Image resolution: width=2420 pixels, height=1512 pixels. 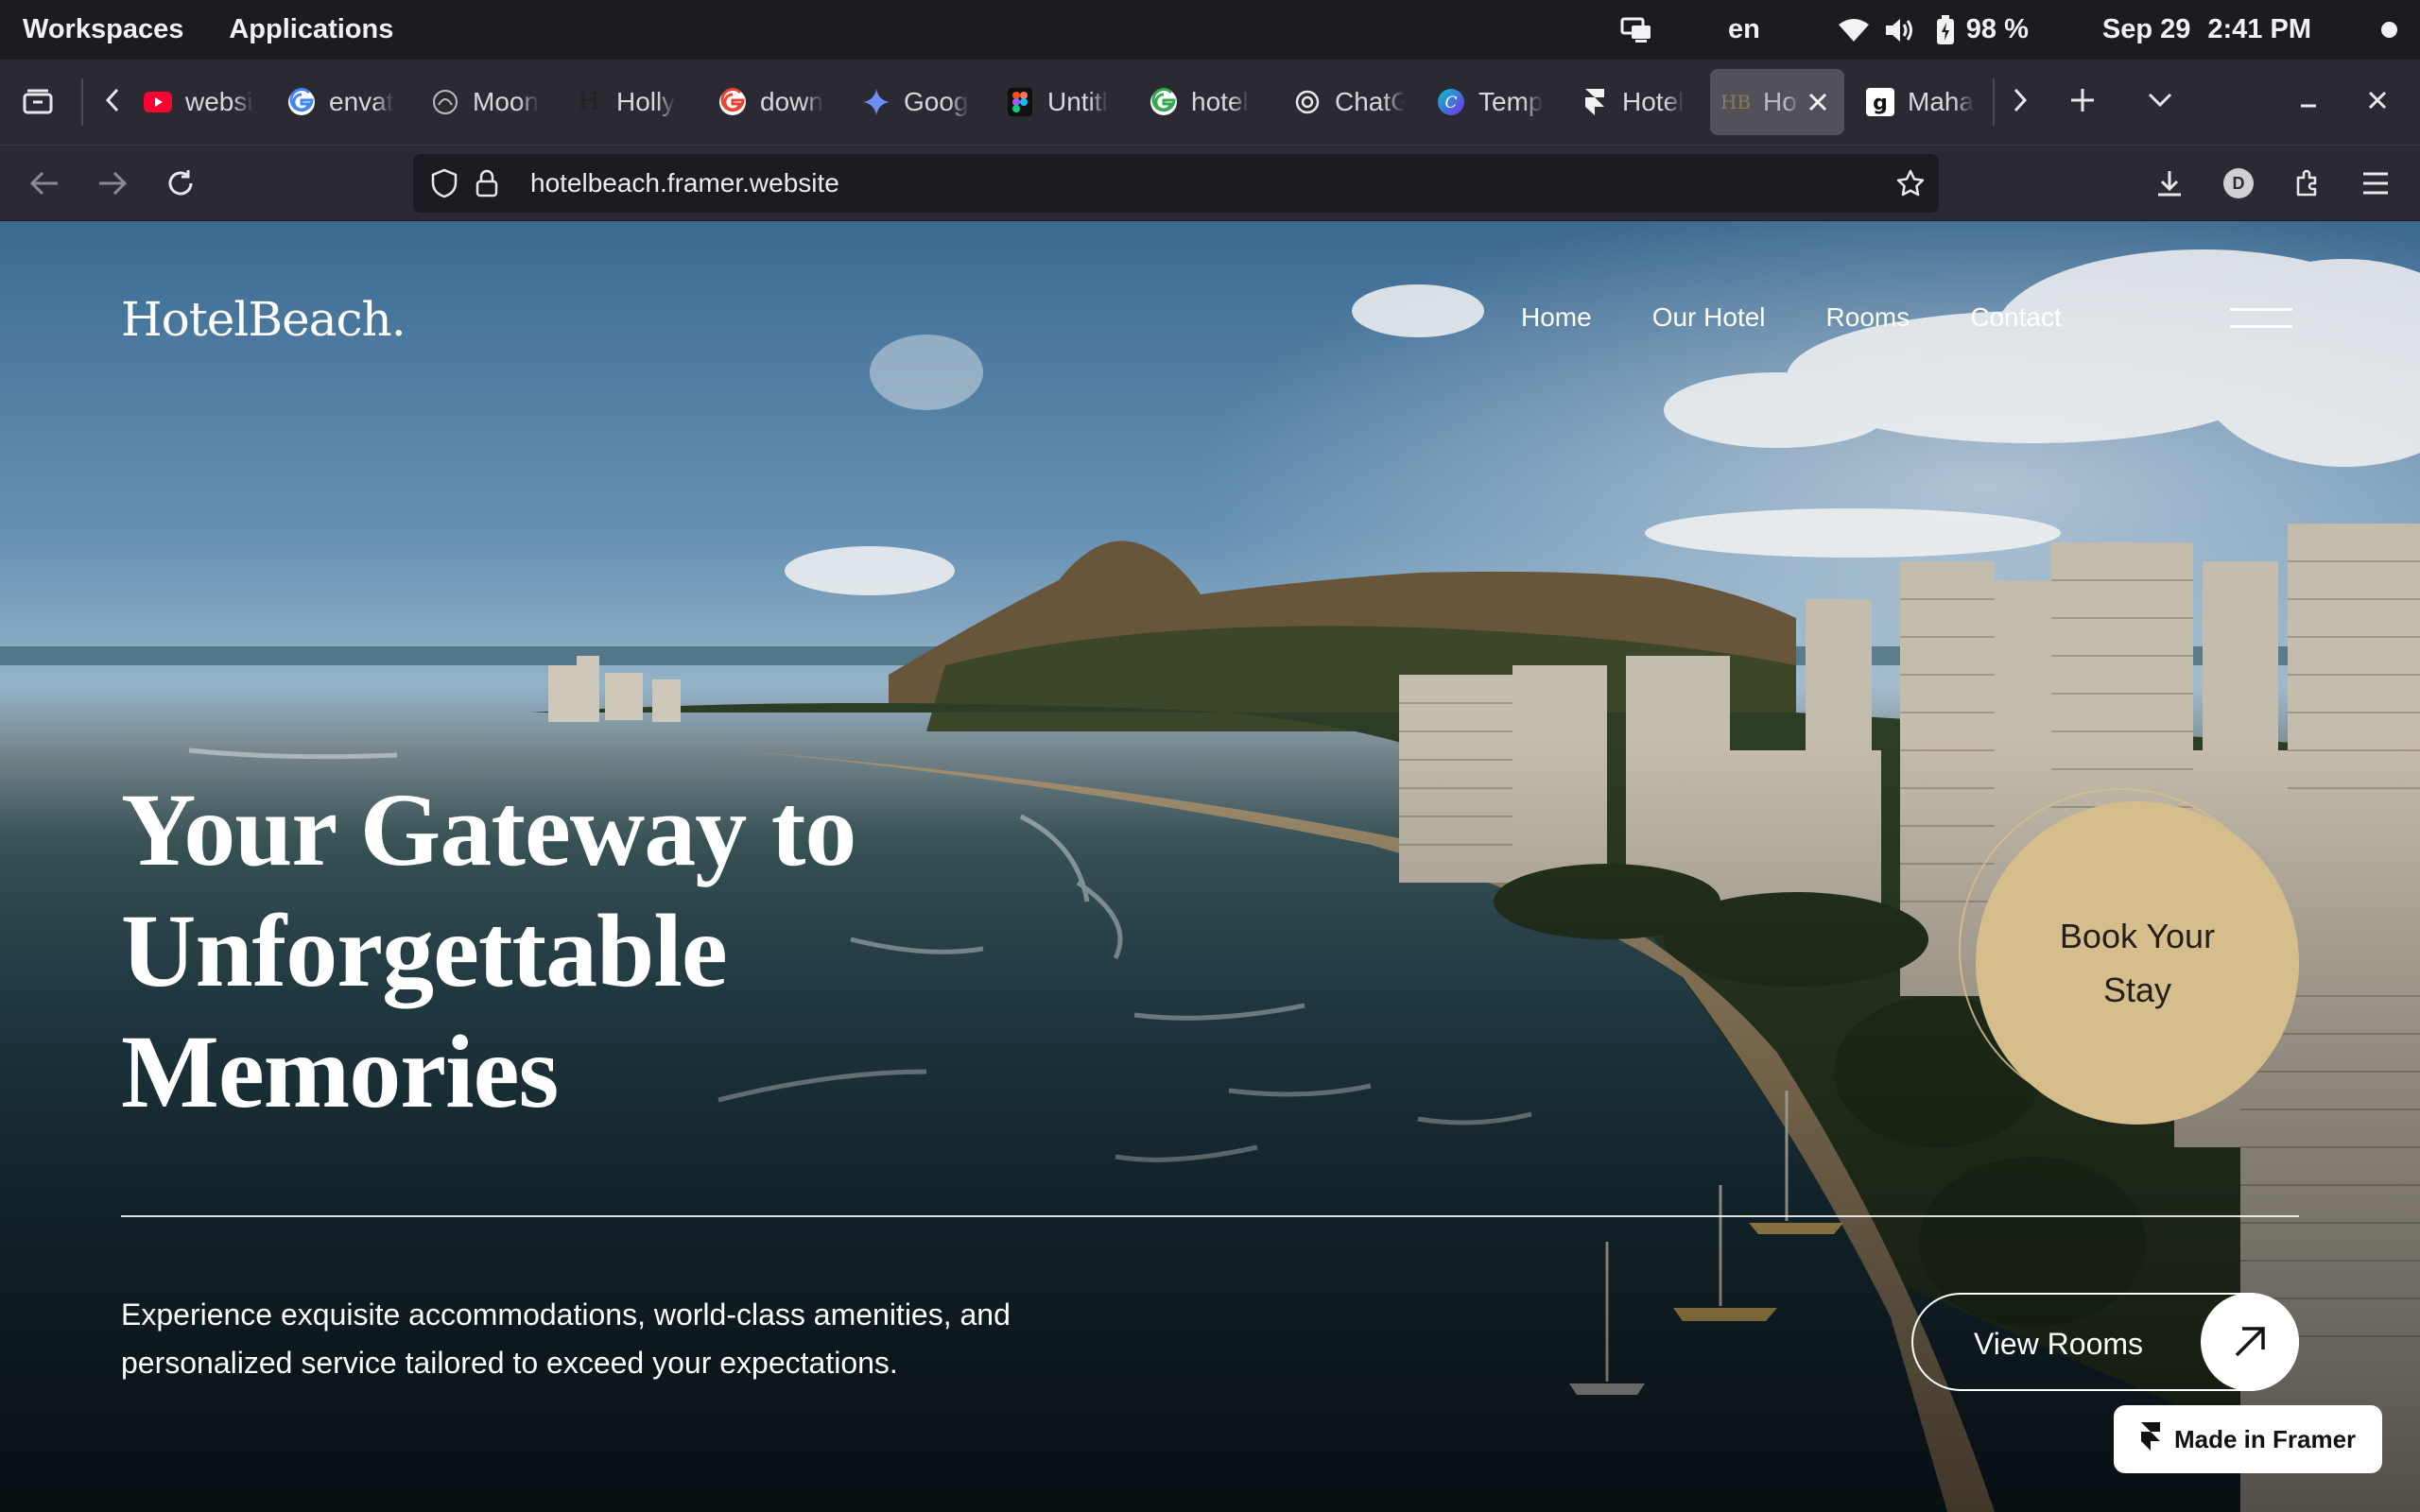 I want to click on made-in-framer-badge: Made in Framer, so click(x=2248, y=1439).